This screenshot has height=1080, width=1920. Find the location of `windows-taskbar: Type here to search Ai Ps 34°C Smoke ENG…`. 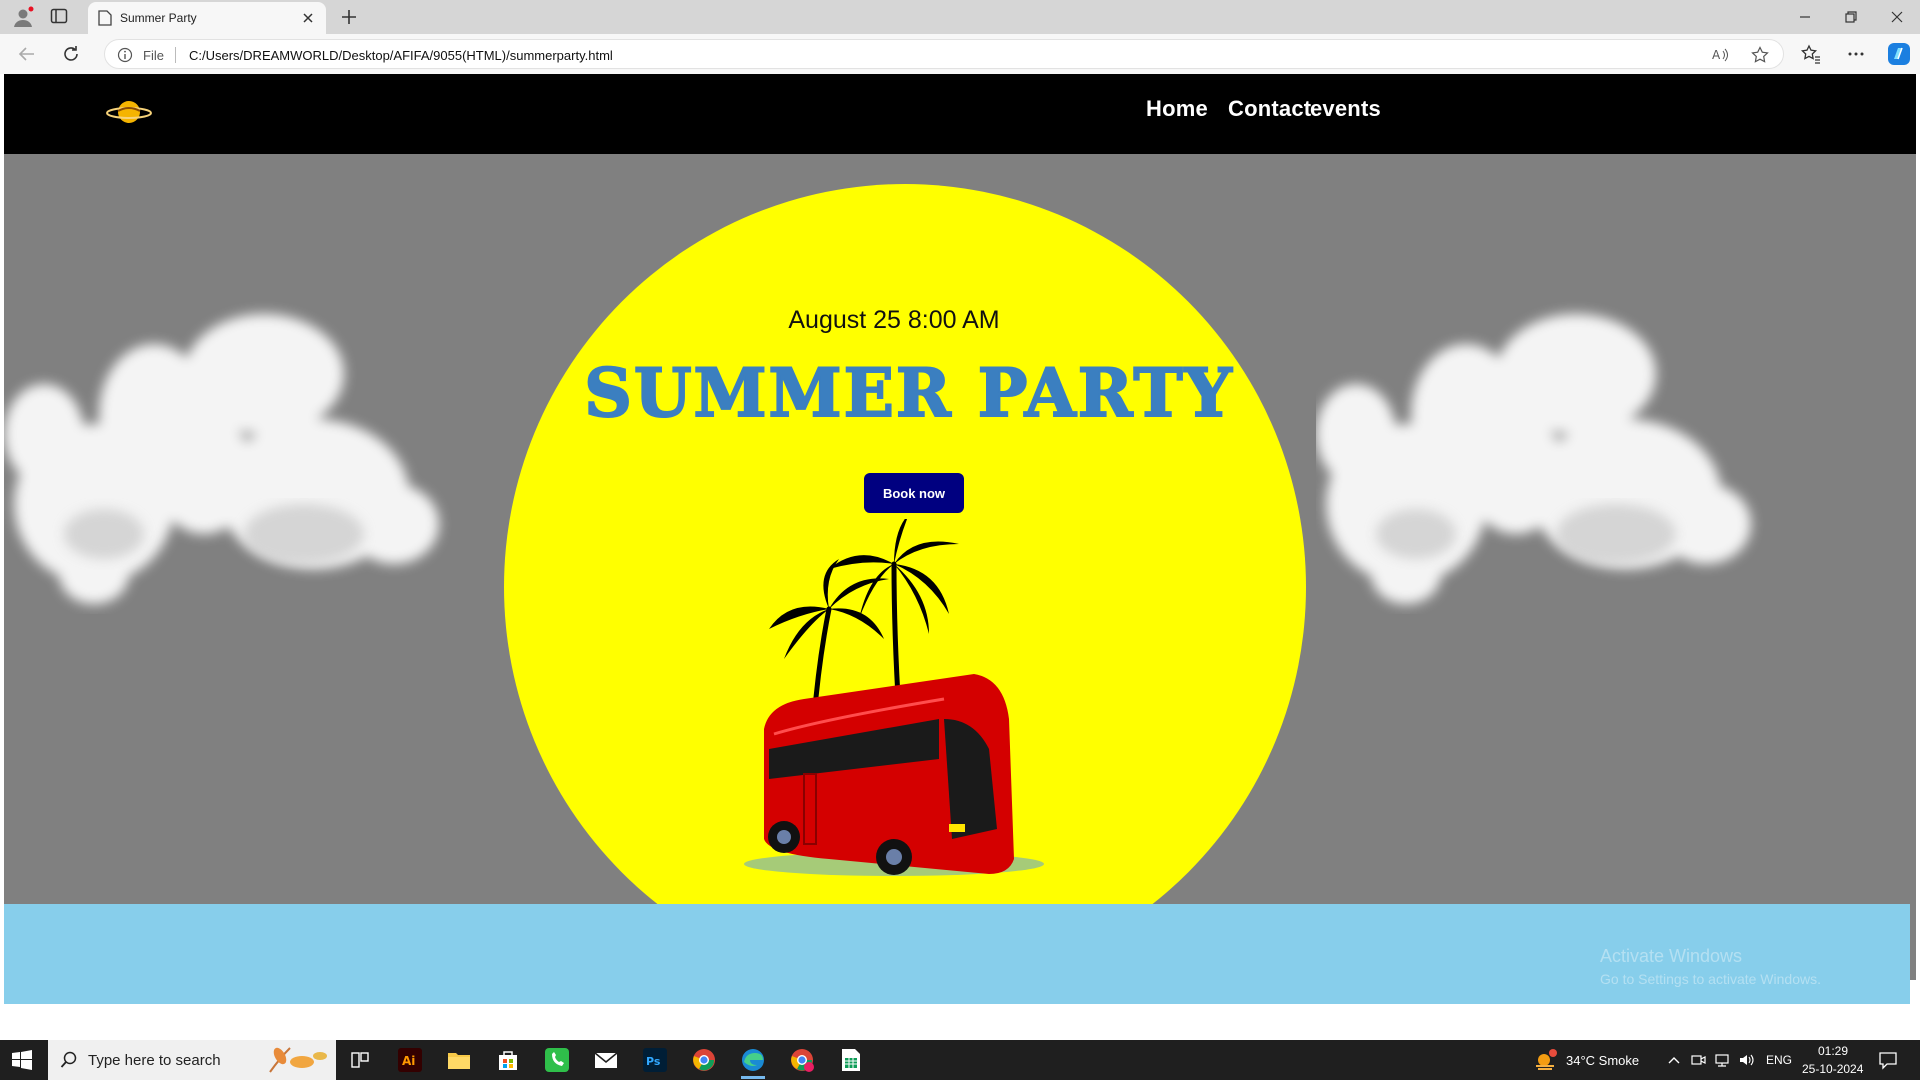

windows-taskbar: Type here to search Ai Ps 34°C Smoke ENG… is located at coordinates (960, 1060).